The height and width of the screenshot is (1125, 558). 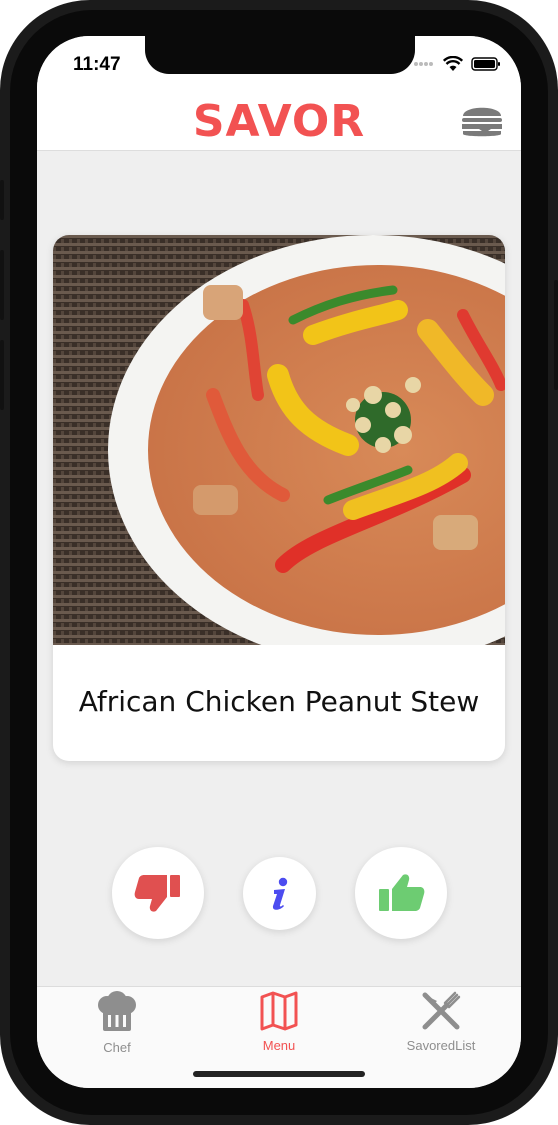 What do you see at coordinates (441, 1010) in the screenshot?
I see `fork-knife-icon` at bounding box center [441, 1010].